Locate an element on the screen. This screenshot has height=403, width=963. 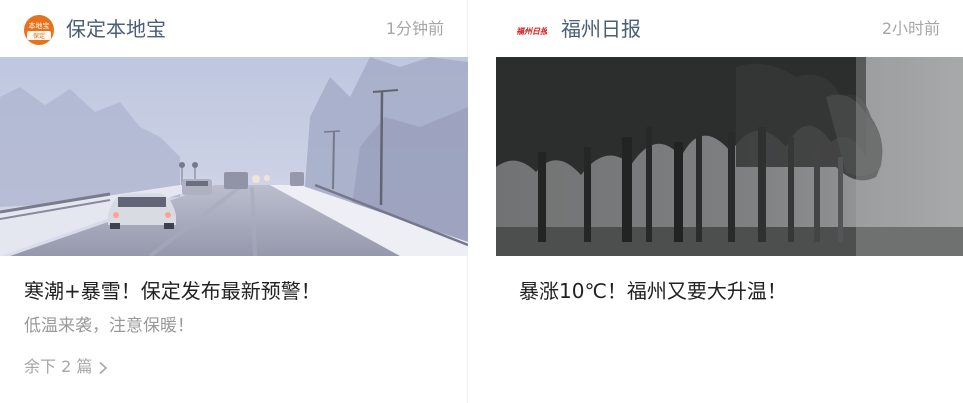
timestamp: 1分钟前 is located at coordinates (414, 28).